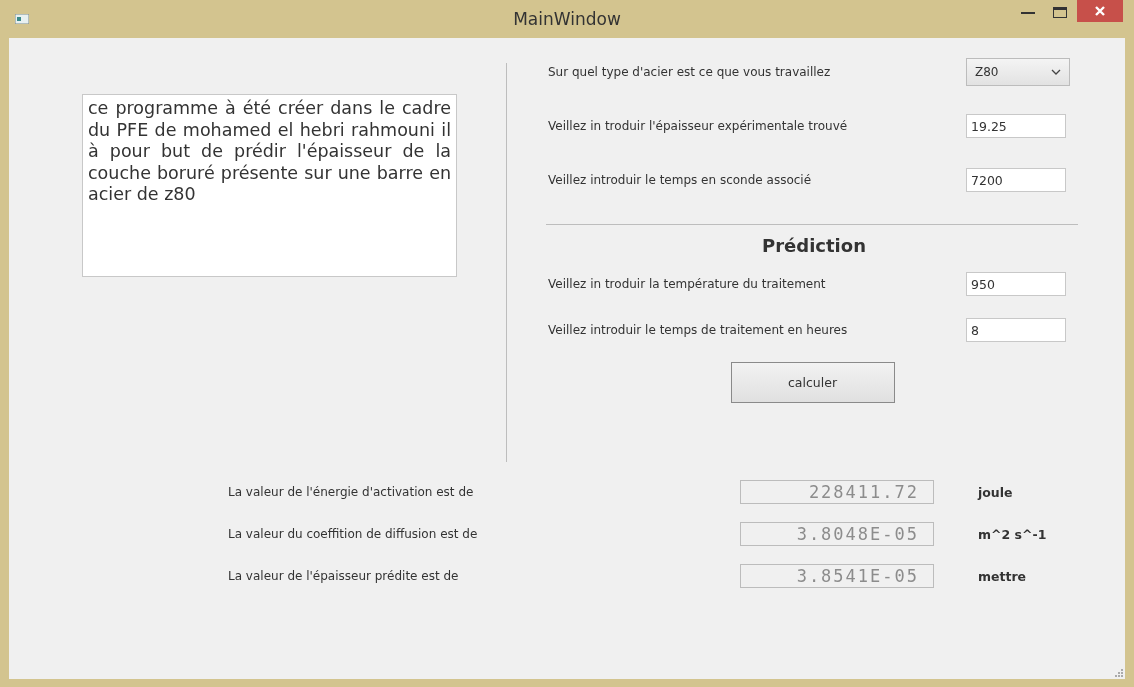  What do you see at coordinates (812, 382) in the screenshot?
I see `calculate-button: calculer` at bounding box center [812, 382].